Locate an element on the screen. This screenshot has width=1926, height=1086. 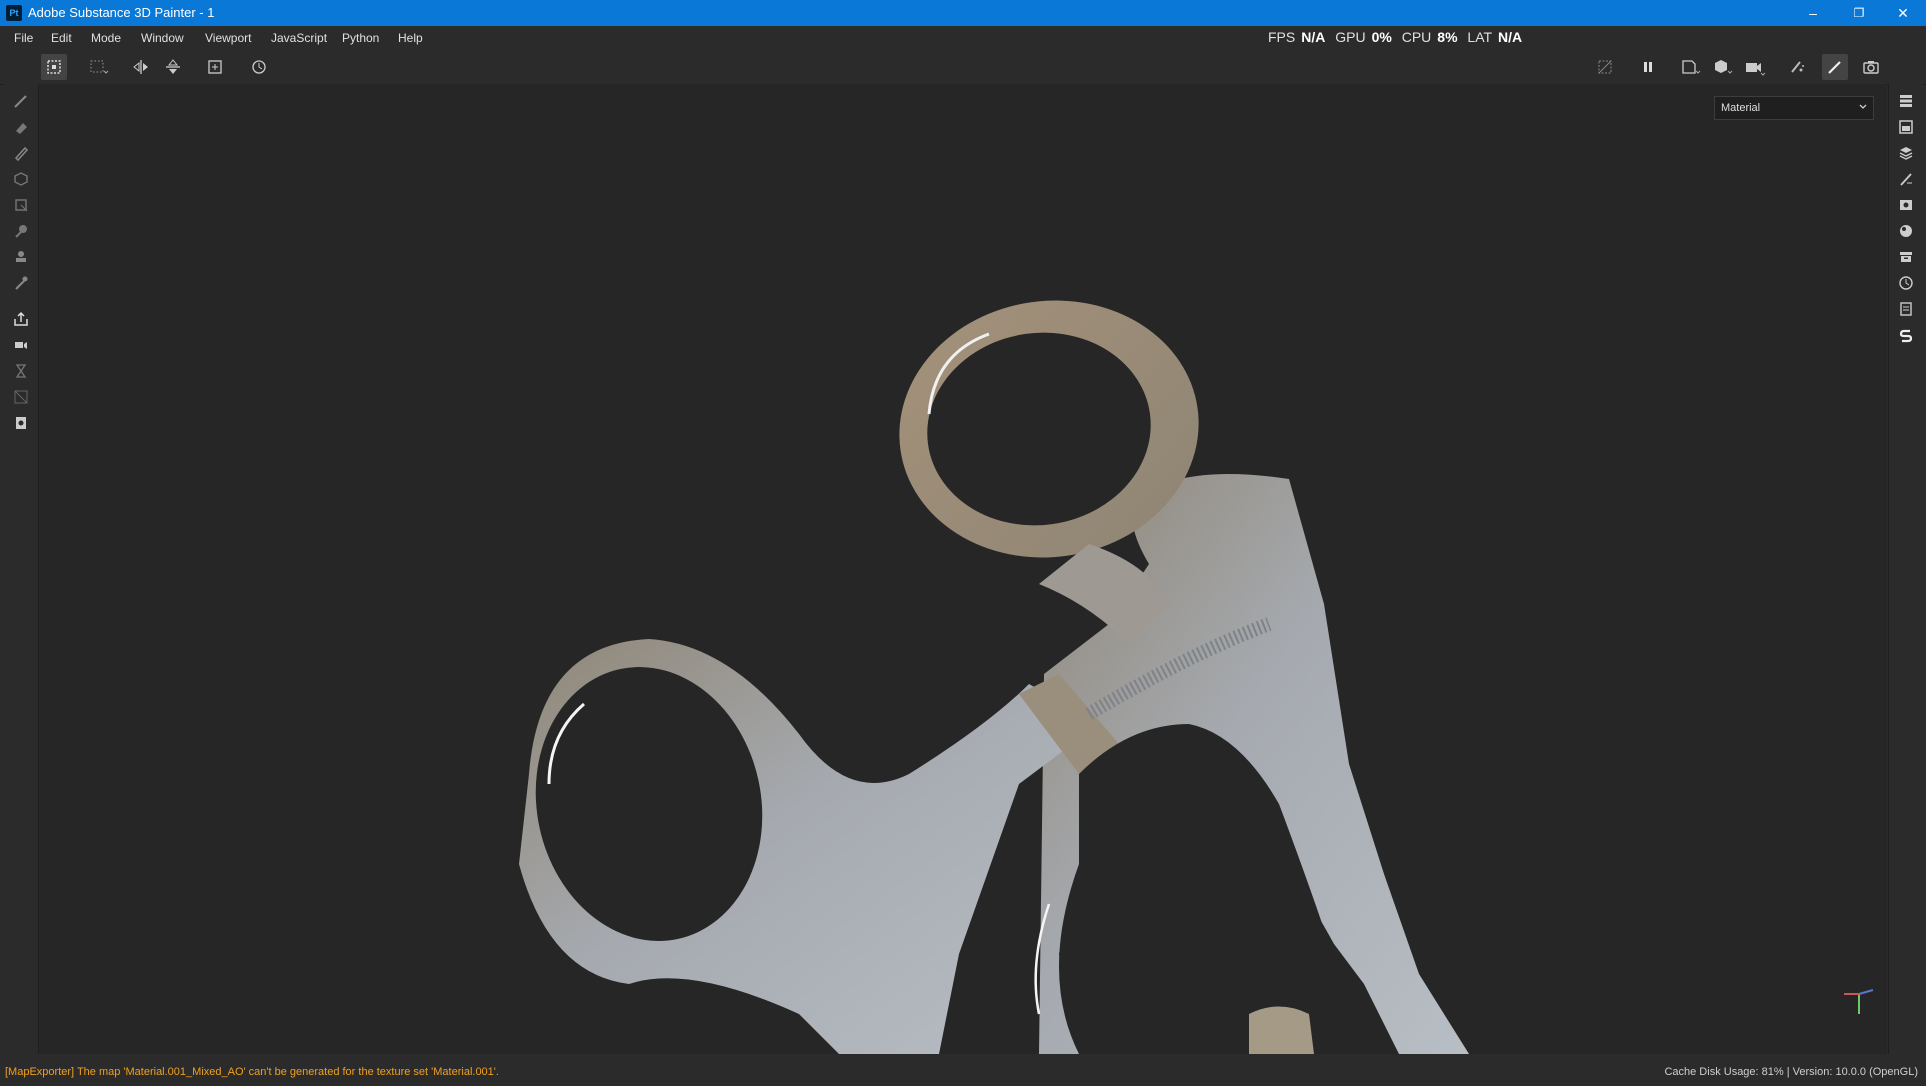
assets-icon is located at coordinates (1906, 257).